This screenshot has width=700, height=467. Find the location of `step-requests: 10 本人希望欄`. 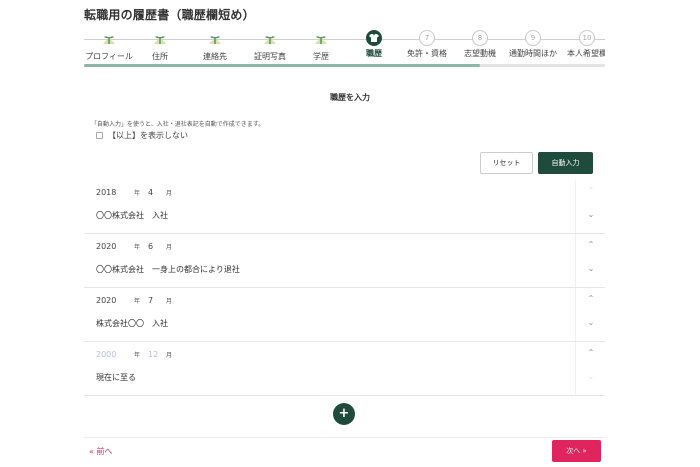

step-requests: 10 本人希望欄 is located at coordinates (583, 44).